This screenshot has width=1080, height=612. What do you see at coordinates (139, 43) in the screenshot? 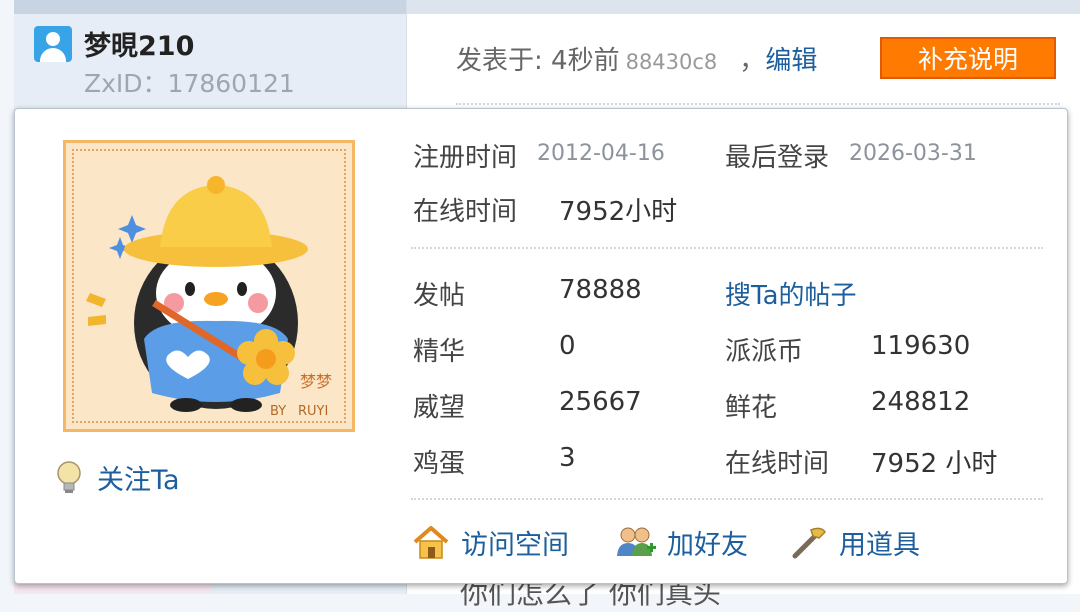
I see `author-username: 梦晛210` at bounding box center [139, 43].